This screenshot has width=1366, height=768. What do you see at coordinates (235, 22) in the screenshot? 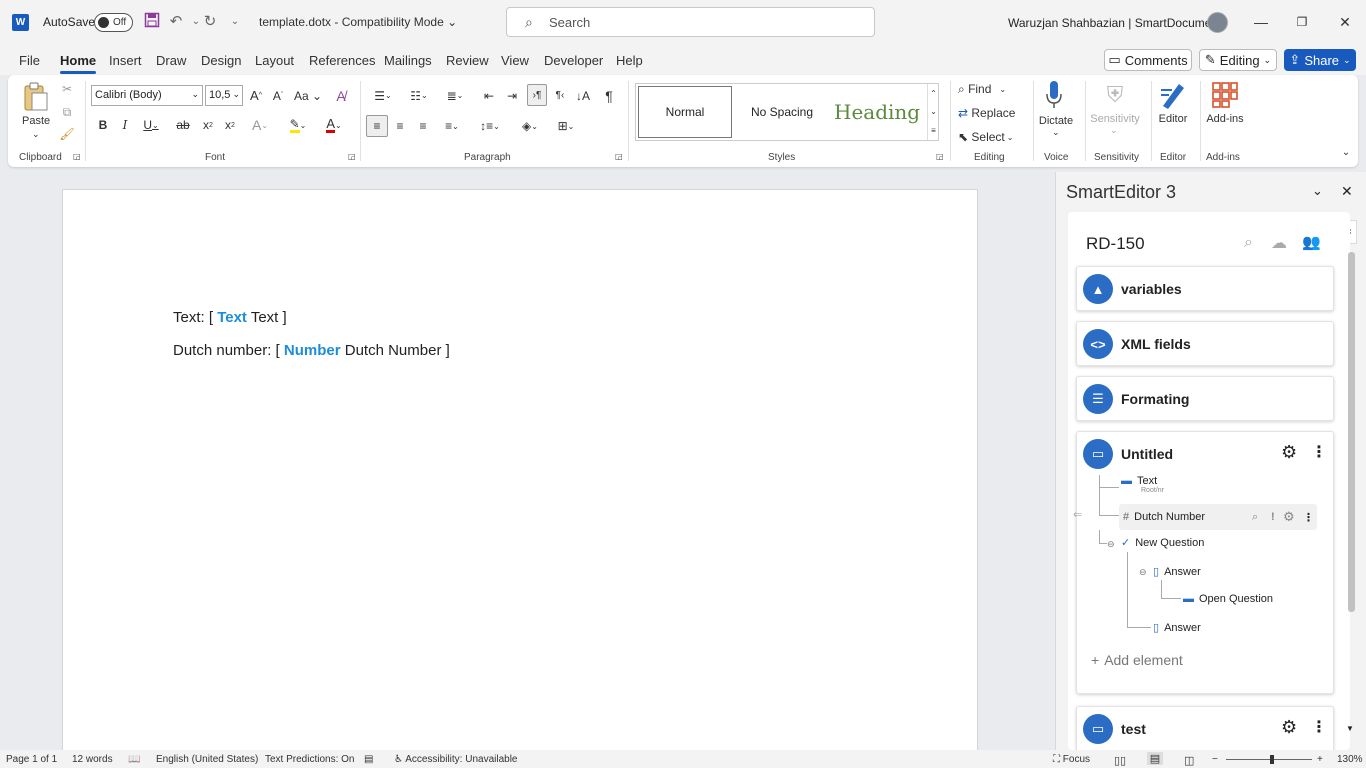
I see `customize-toolbar-icon: ⌄` at bounding box center [235, 22].